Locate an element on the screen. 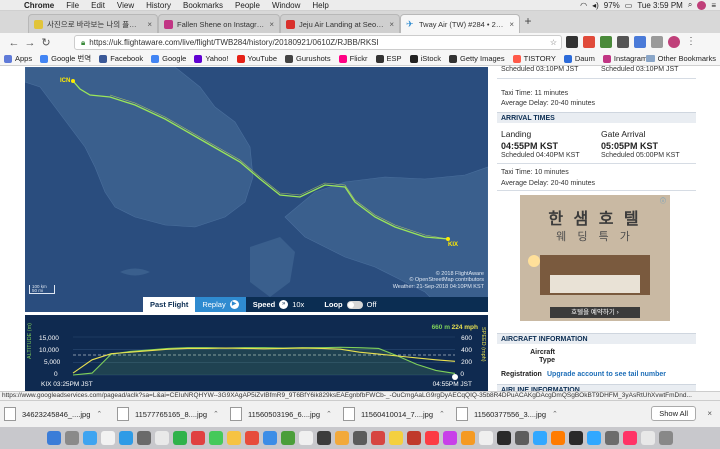 This screenshot has height=449, width=720. bookmark-item: TISTORY is located at coordinates (534, 58).